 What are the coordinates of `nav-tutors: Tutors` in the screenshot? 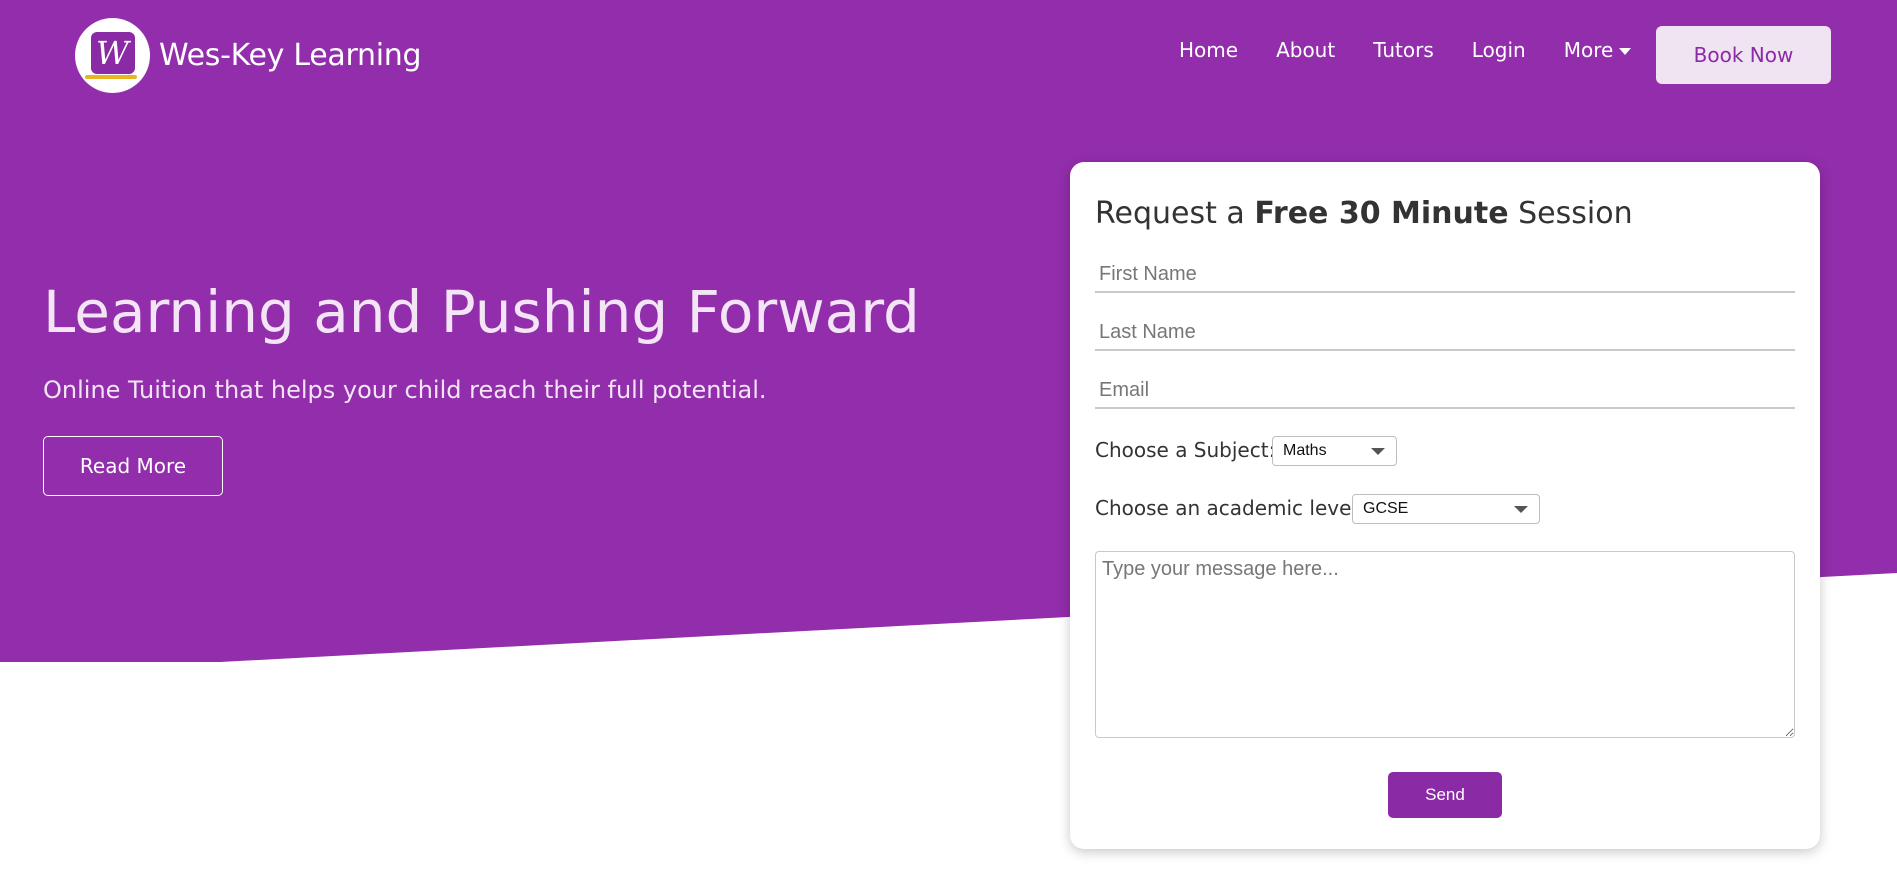 It's located at (1403, 50).